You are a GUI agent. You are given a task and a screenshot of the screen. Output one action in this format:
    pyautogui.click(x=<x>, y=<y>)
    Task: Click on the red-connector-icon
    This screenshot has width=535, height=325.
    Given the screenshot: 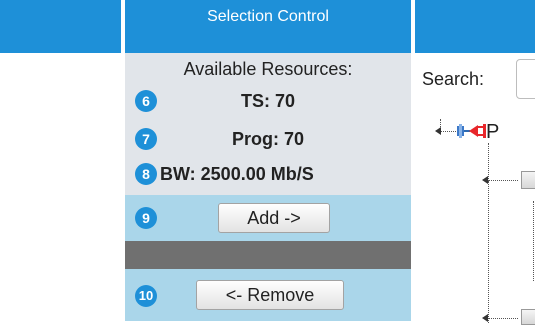 What is the action you would take?
    pyautogui.click(x=477, y=131)
    